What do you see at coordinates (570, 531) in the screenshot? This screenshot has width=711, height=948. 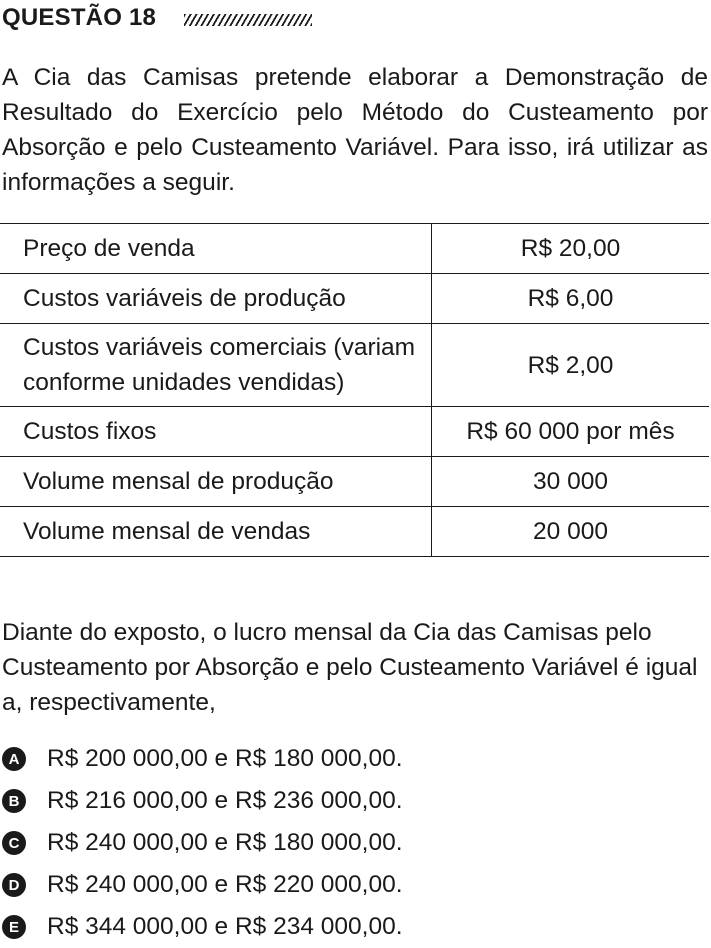 I see `row-value: 20 000` at bounding box center [570, 531].